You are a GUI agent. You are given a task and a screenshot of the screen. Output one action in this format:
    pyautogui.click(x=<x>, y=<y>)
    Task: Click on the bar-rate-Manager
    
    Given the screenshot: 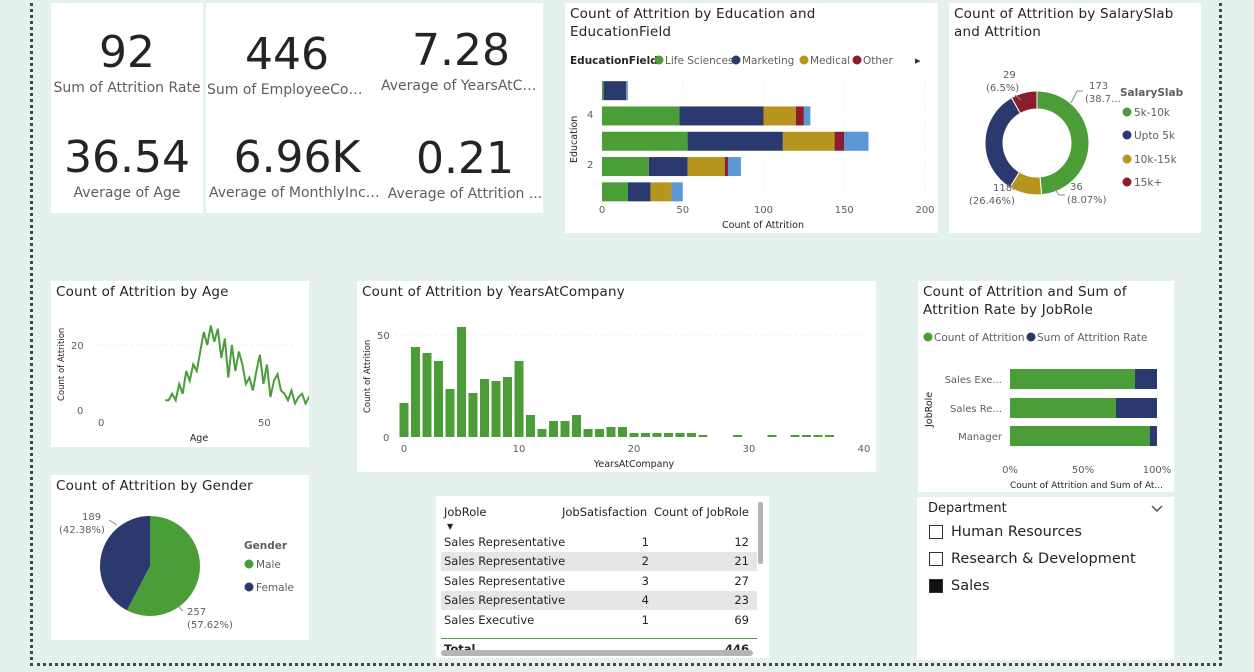 What is the action you would take?
    pyautogui.click(x=1153, y=436)
    